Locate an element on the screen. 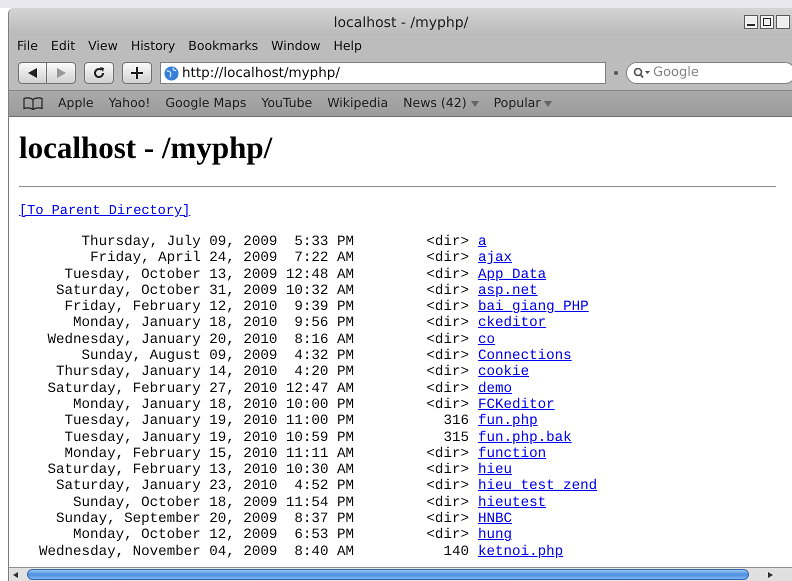  date-cell-text: Sunday, October 18, 2009 11:54 PM is located at coordinates (213, 503).